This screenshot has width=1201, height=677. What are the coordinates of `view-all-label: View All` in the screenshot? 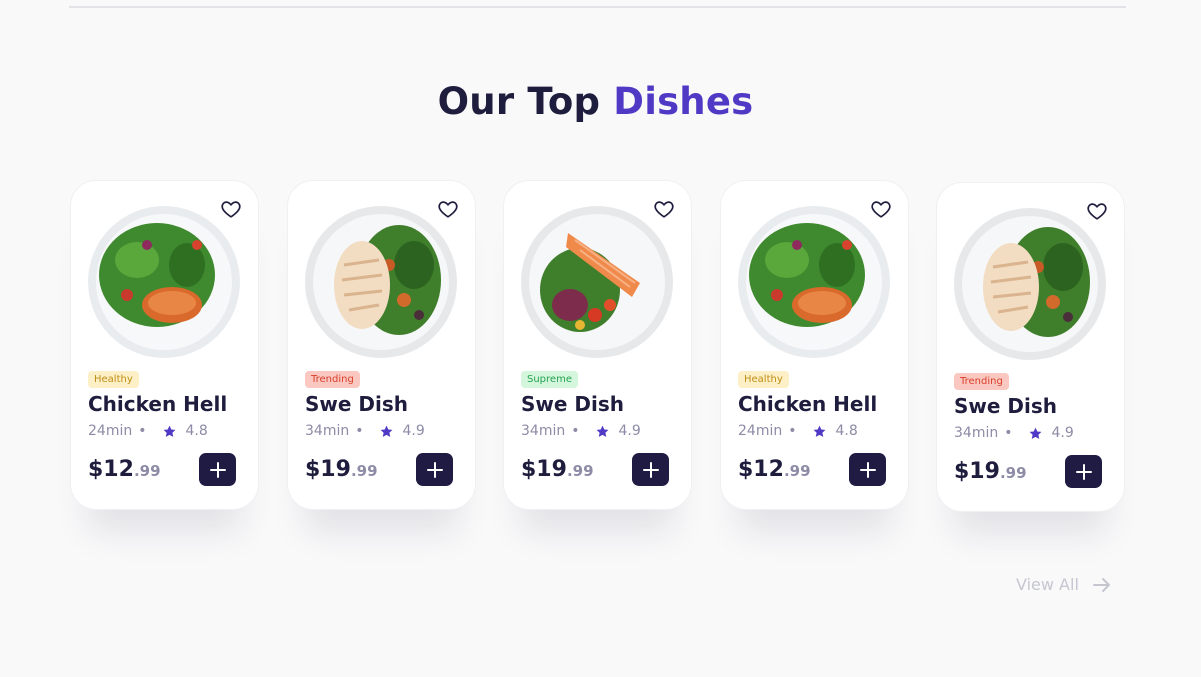 It's located at (1047, 584).